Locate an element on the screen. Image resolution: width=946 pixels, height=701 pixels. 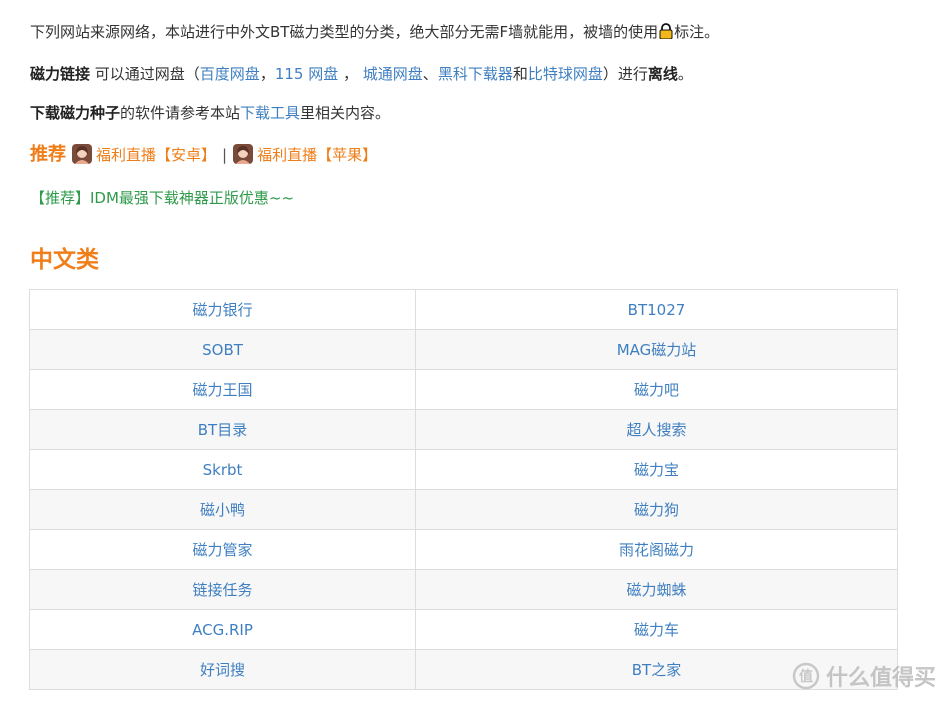
table-row: Skrbt 磁力宝 is located at coordinates (463, 469).